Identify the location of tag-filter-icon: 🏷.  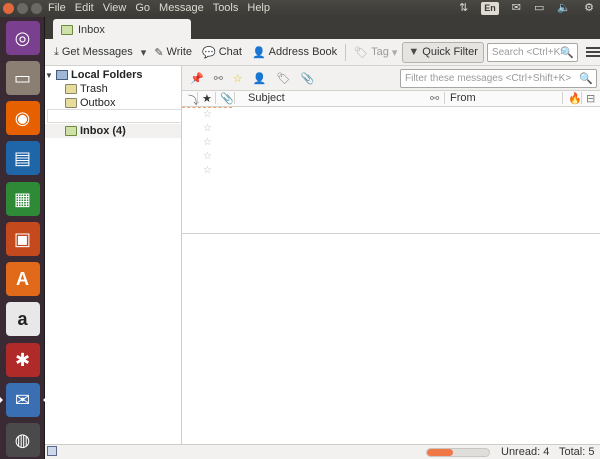
(284, 78).